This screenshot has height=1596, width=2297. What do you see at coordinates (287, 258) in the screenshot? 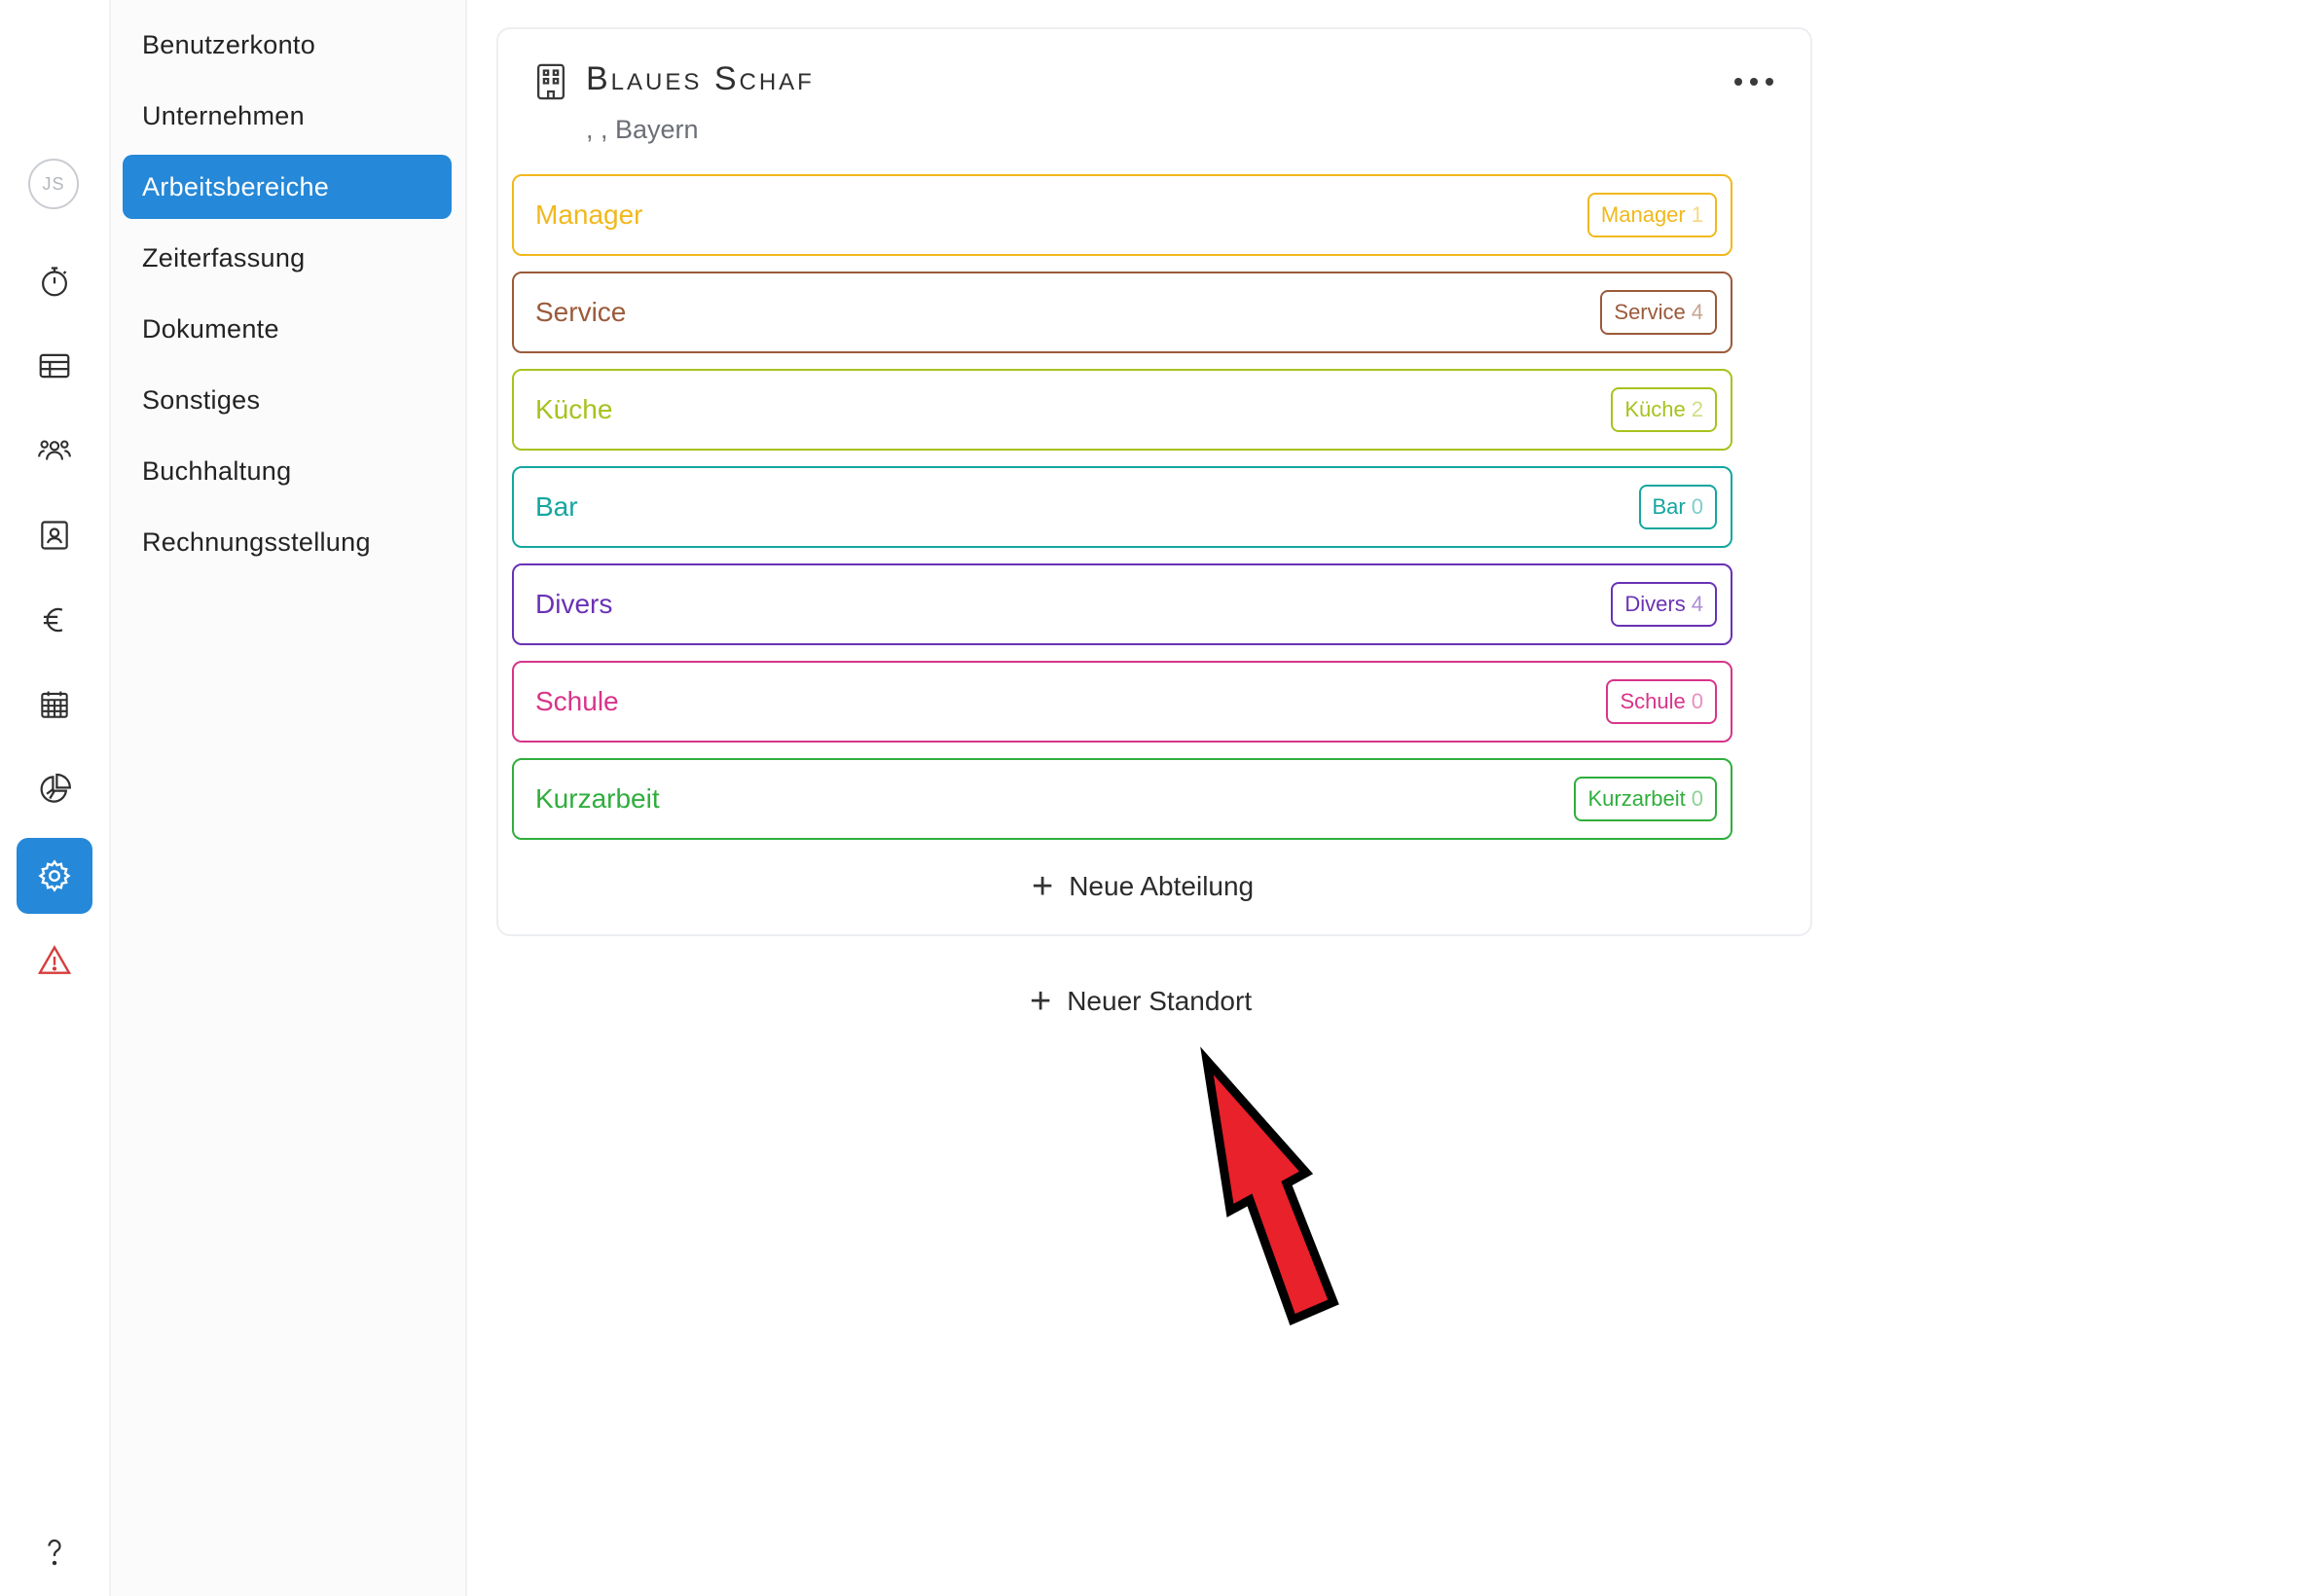
I see `subnav-item-zeiterfassung: Zeiterfassung` at bounding box center [287, 258].